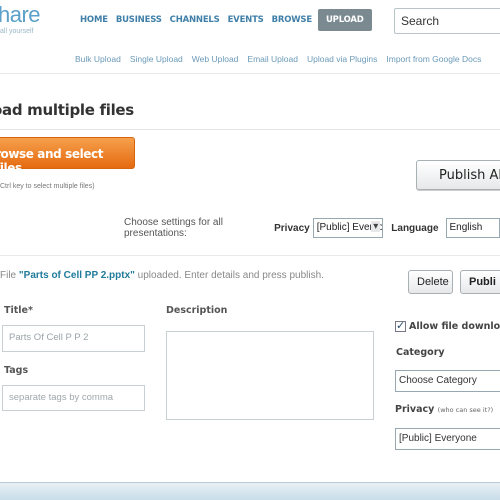 The width and height of the screenshot is (500, 500). Describe the element at coordinates (465, 410) in the screenshot. I see `privacy-hint: (who can see it?)` at that location.